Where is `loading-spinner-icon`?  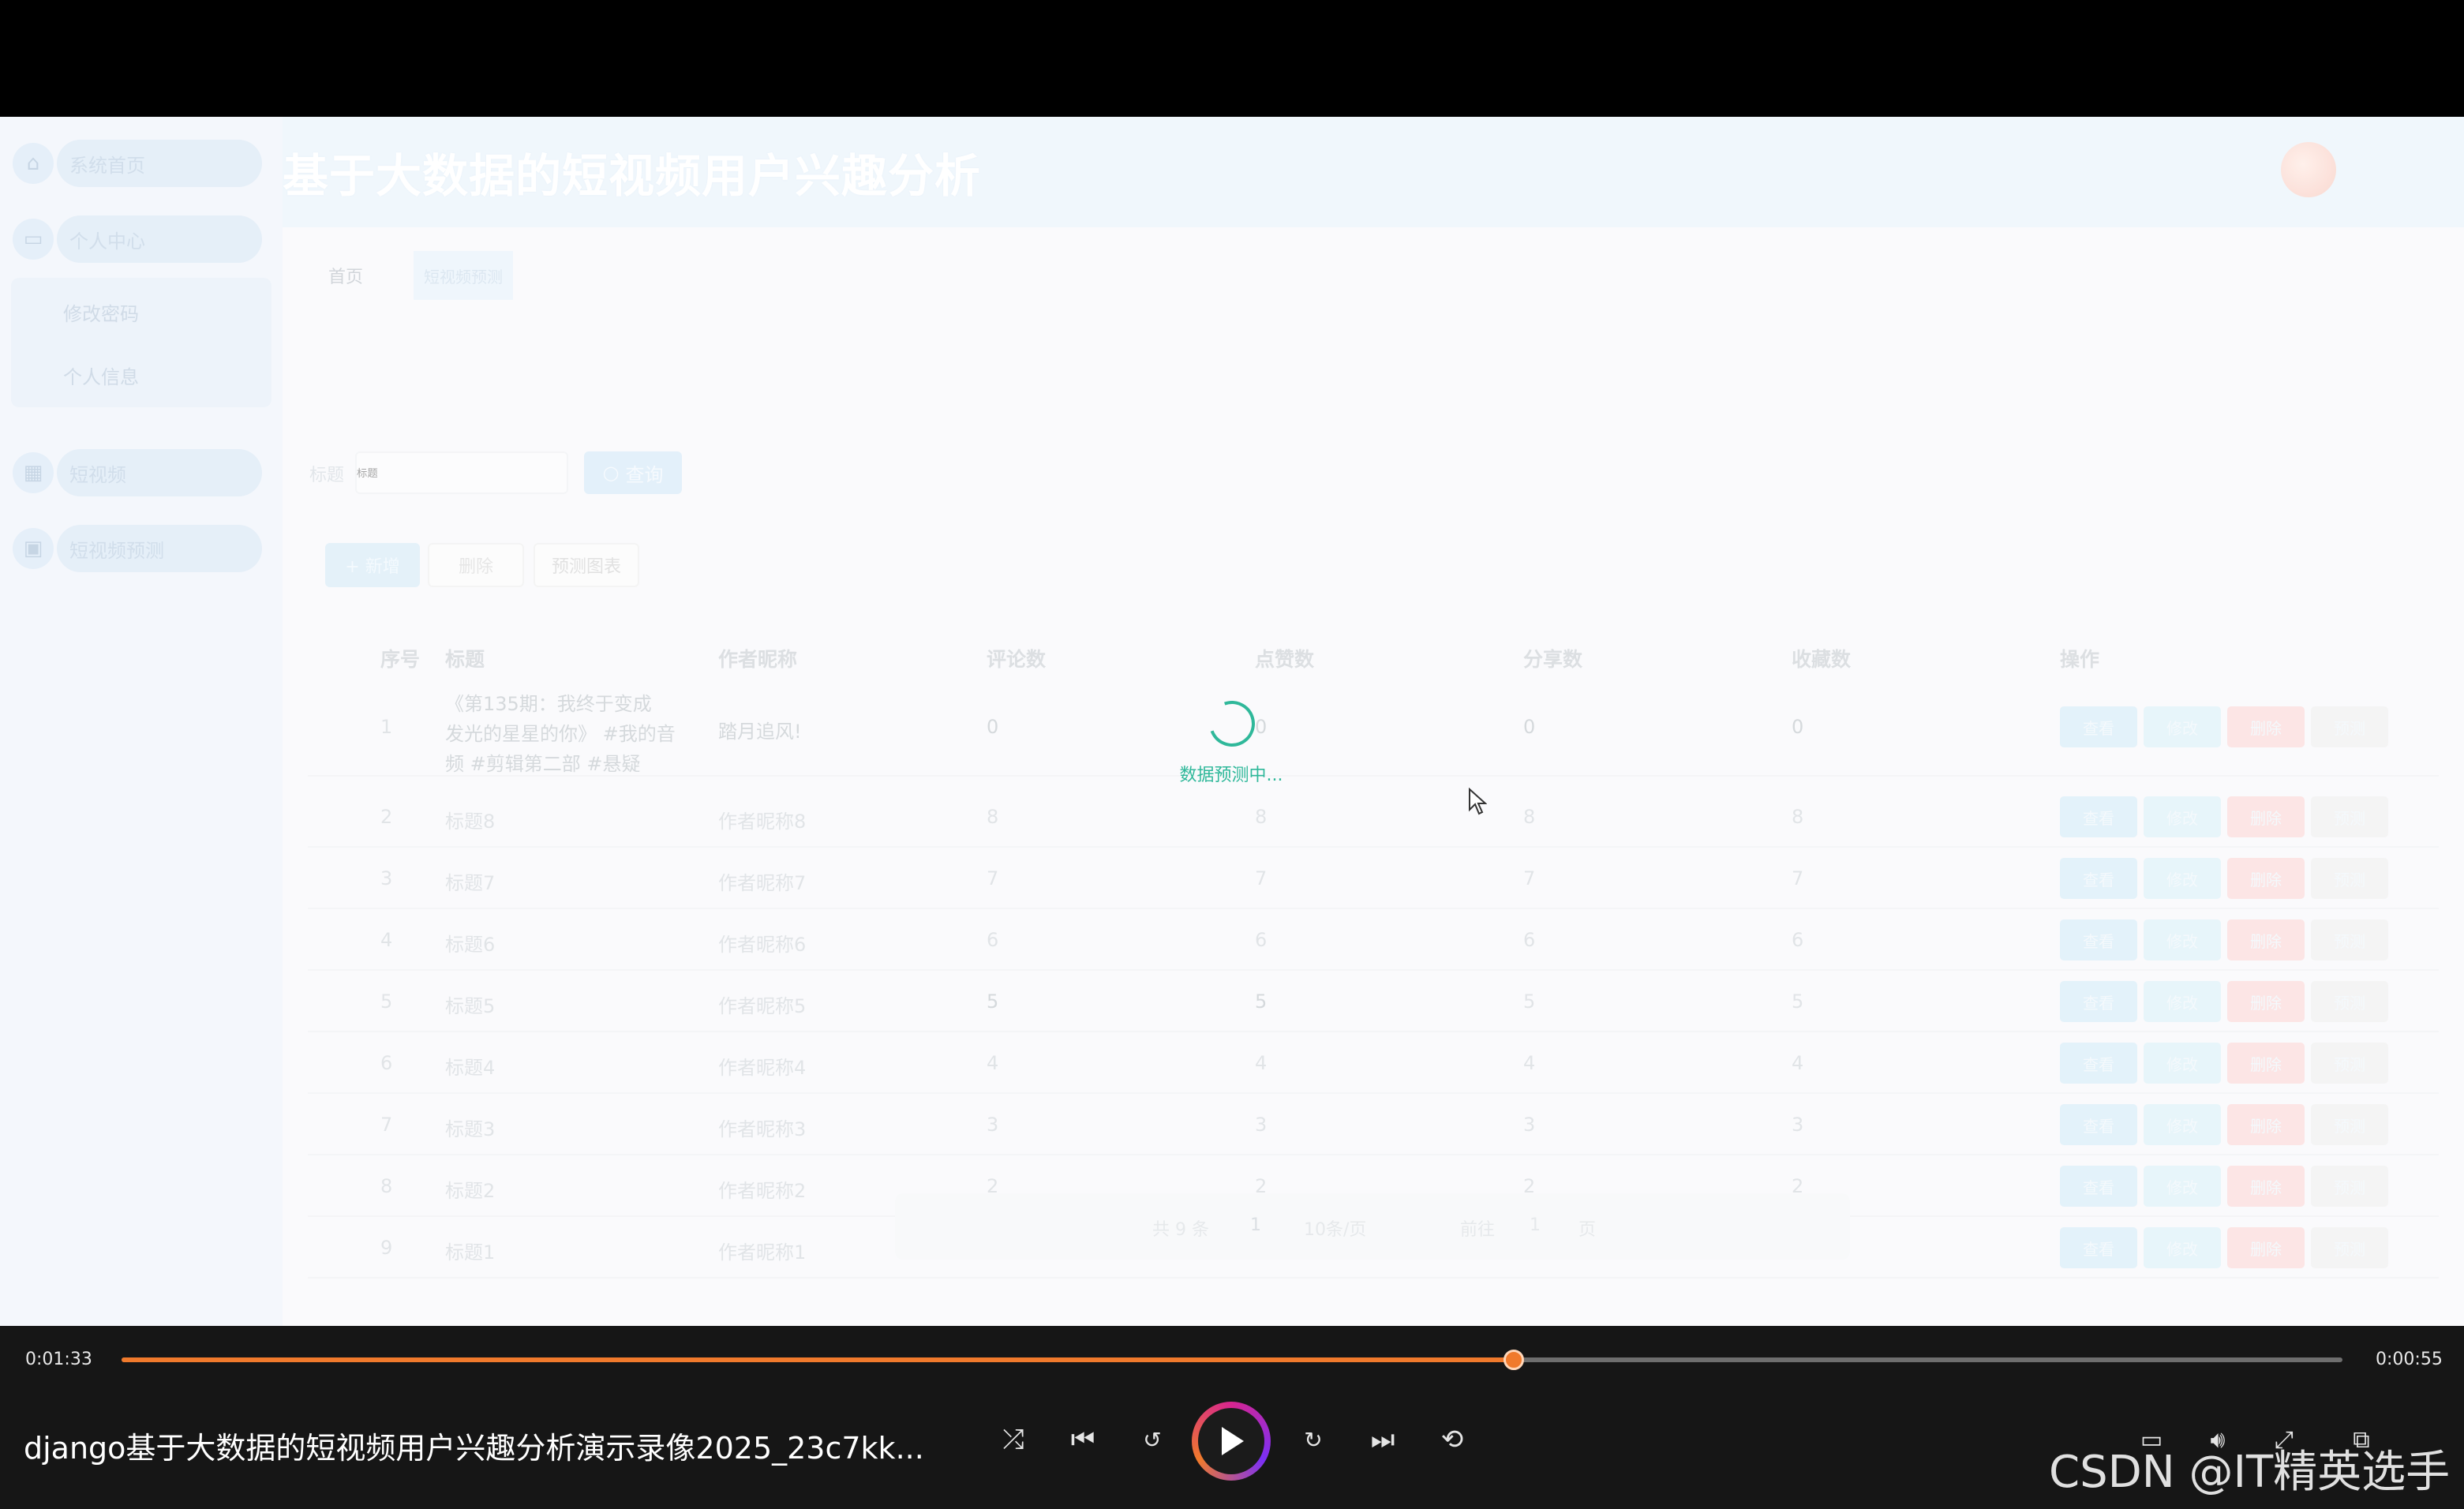 loading-spinner-icon is located at coordinates (1232, 723).